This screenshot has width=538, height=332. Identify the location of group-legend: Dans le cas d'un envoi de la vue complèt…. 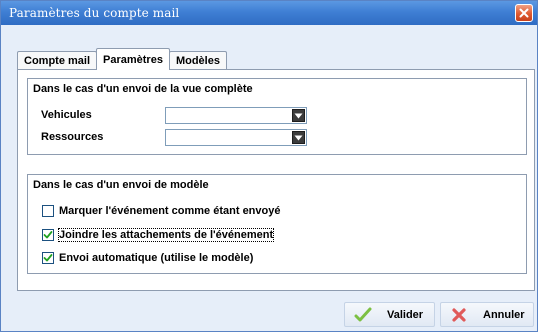
(143, 89).